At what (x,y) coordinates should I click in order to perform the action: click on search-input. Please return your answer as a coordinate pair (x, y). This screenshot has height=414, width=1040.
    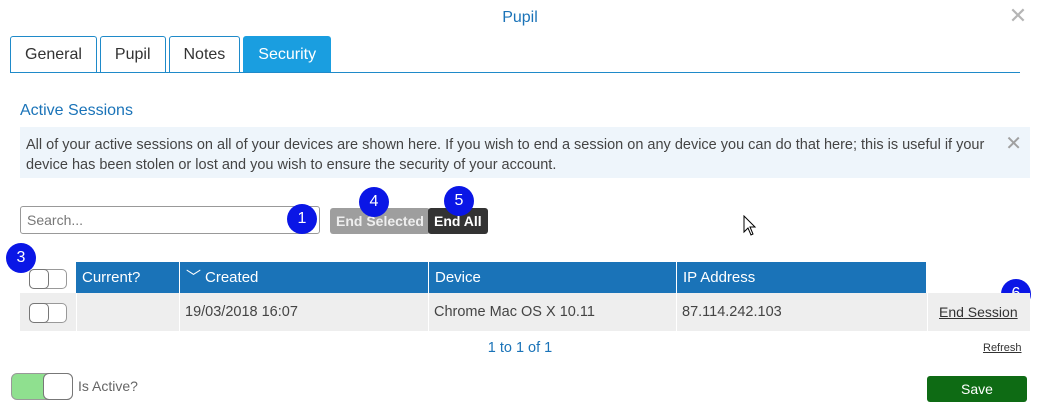
    Looking at the image, I should click on (170, 220).